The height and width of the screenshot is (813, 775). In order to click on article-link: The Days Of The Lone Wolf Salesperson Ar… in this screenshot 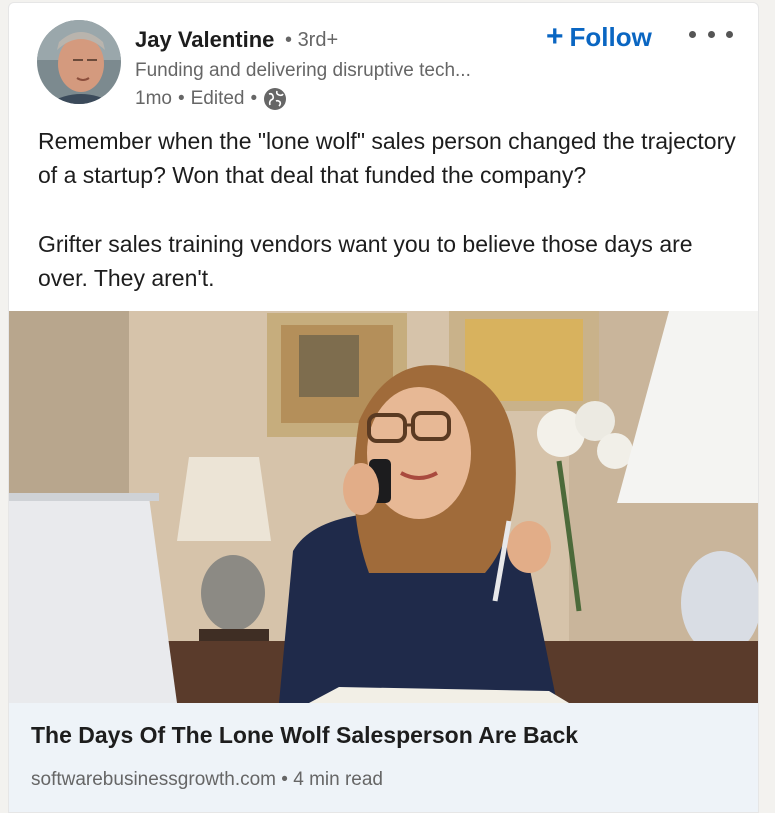, I will do `click(383, 757)`.